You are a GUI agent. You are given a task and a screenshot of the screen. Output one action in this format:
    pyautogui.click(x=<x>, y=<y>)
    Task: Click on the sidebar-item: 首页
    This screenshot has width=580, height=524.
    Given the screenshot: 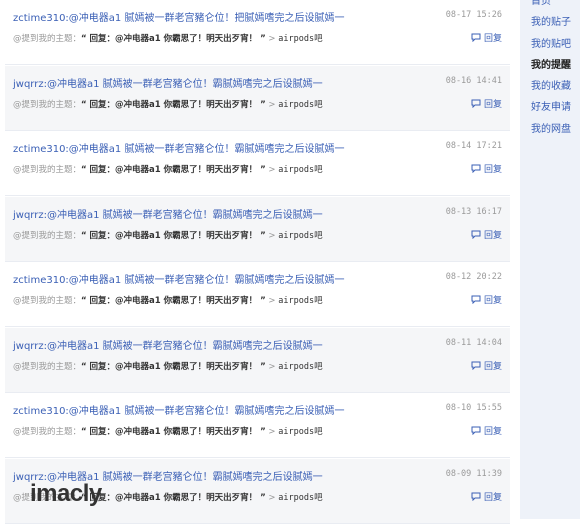 What is the action you would take?
    pyautogui.click(x=541, y=3)
    